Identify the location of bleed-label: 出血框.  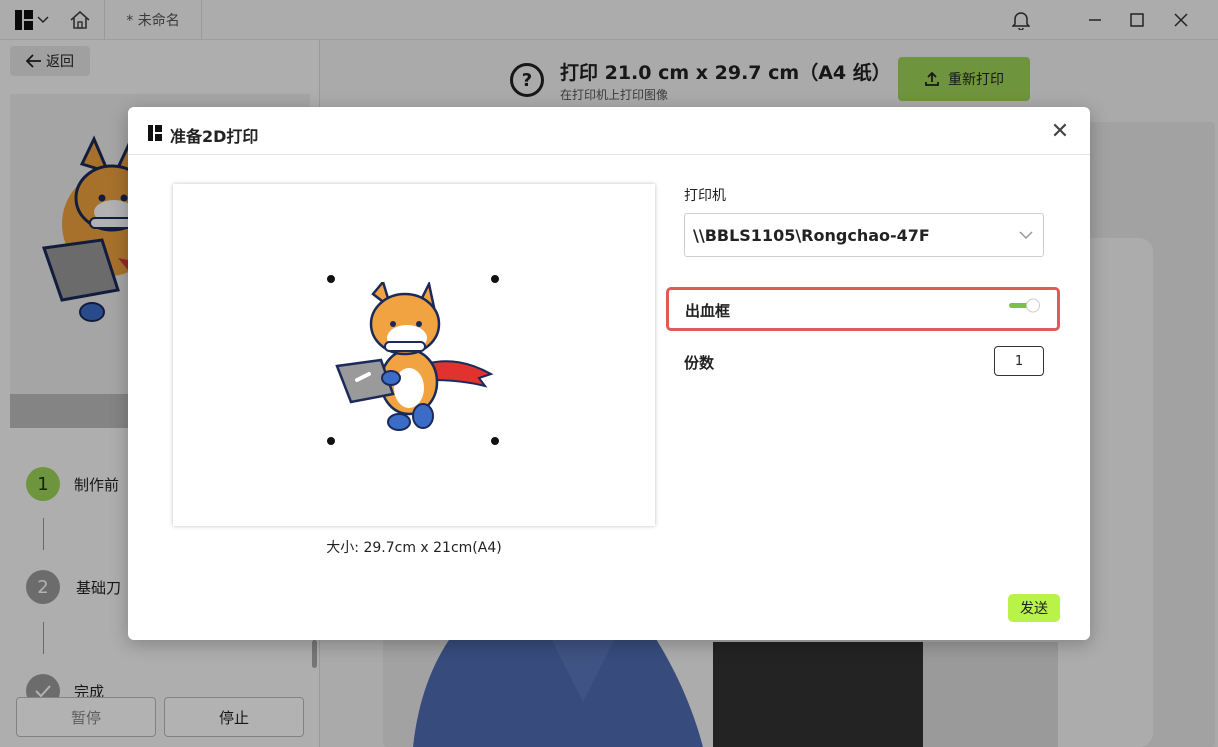
(708, 311).